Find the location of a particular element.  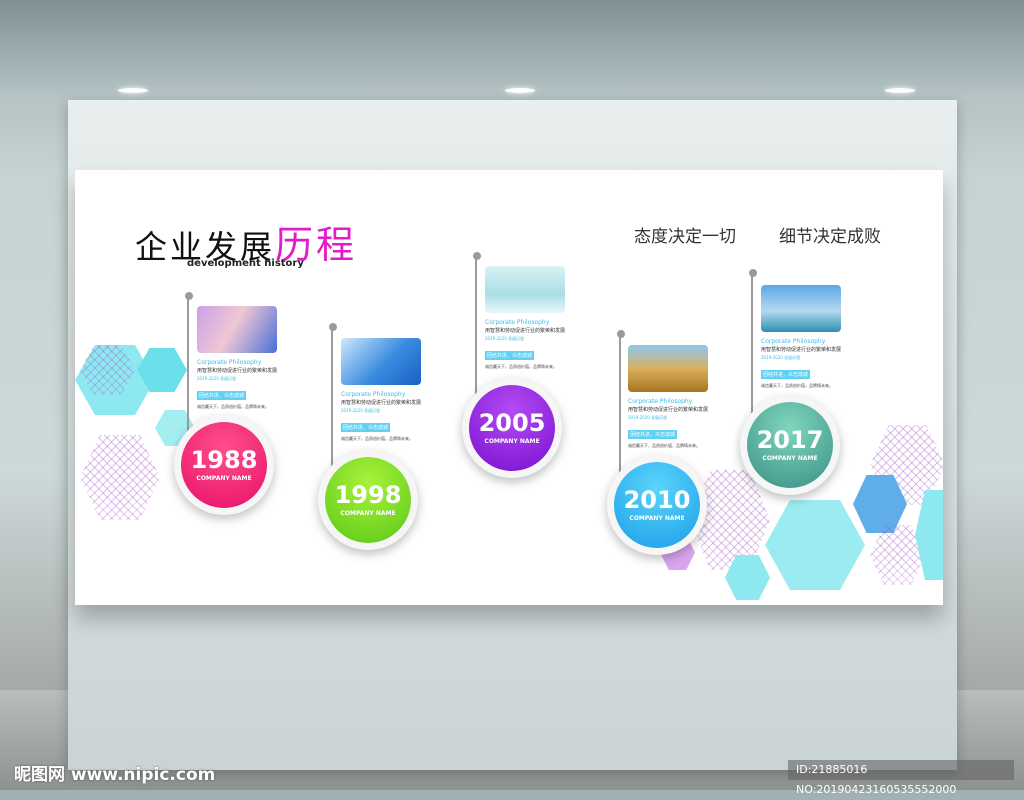

year-badge-1988: 1988 COMPANY NAME is located at coordinates (224, 465).